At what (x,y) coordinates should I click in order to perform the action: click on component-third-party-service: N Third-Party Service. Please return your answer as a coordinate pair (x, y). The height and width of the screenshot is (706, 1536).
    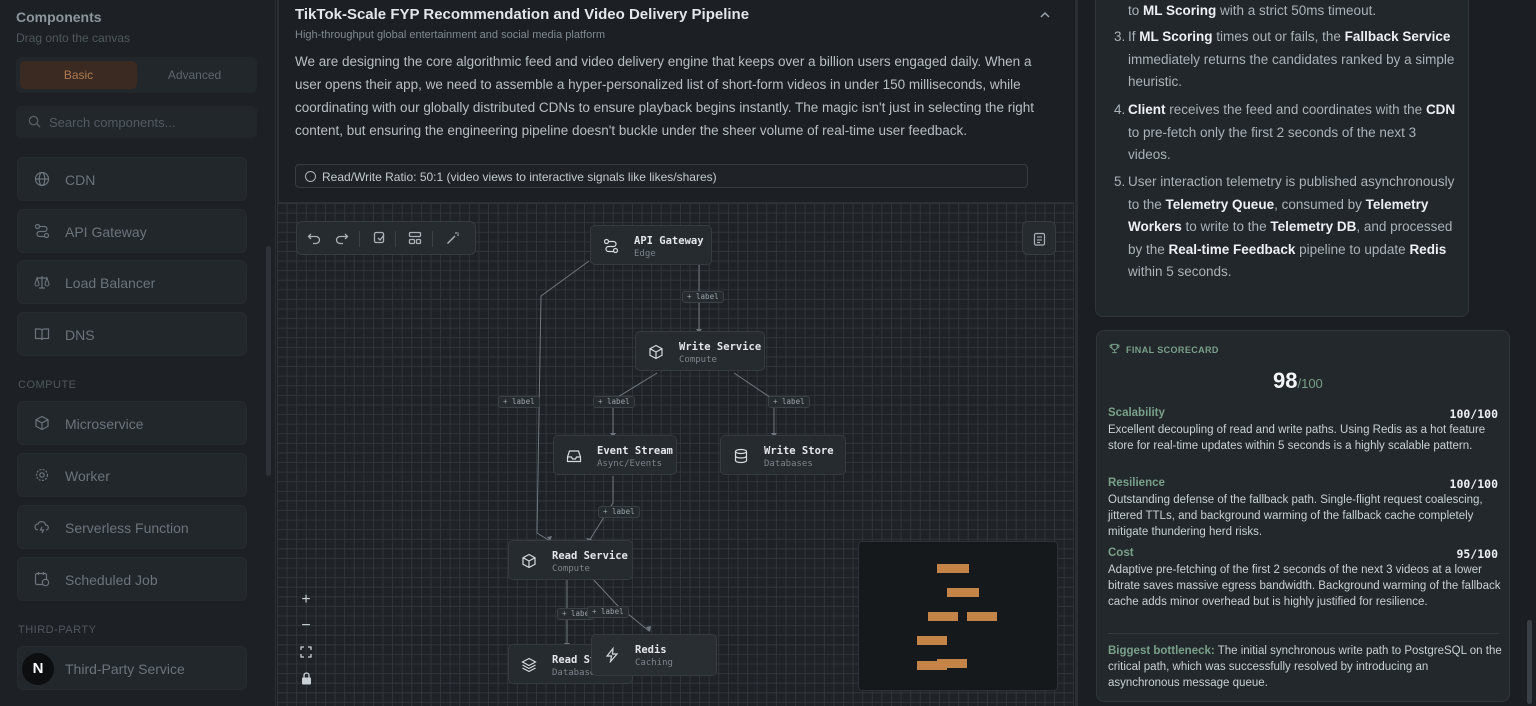
    Looking at the image, I should click on (132, 668).